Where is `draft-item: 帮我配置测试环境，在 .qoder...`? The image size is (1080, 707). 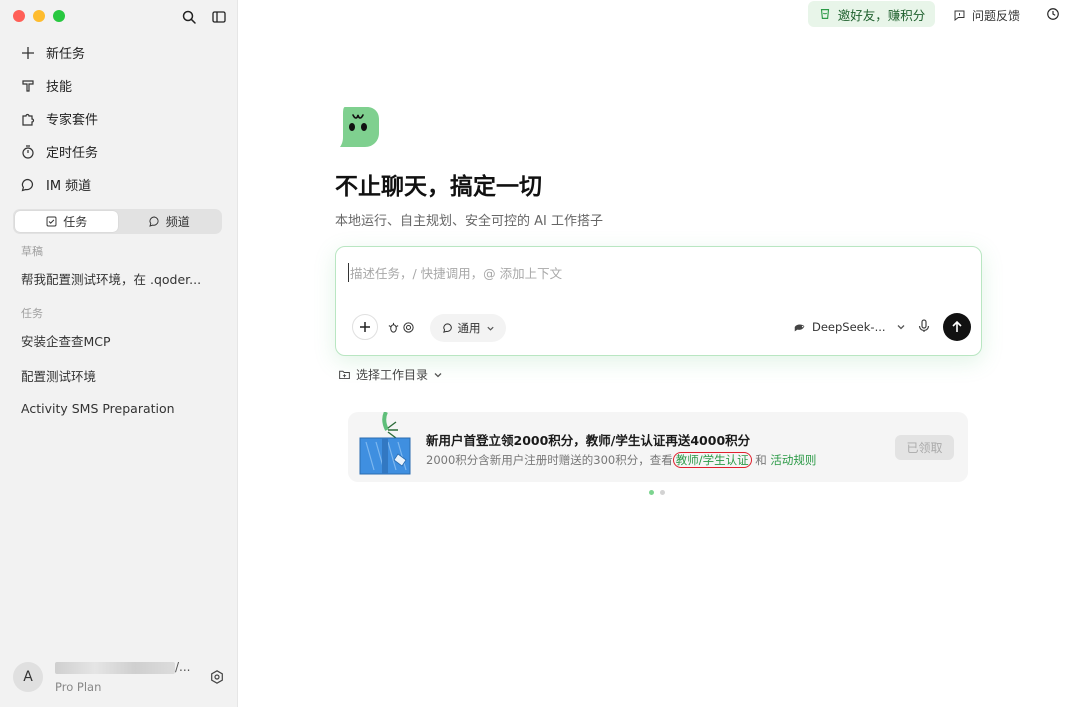
draft-item: 帮我配置测试环境，在 .qoder... is located at coordinates (111, 278).